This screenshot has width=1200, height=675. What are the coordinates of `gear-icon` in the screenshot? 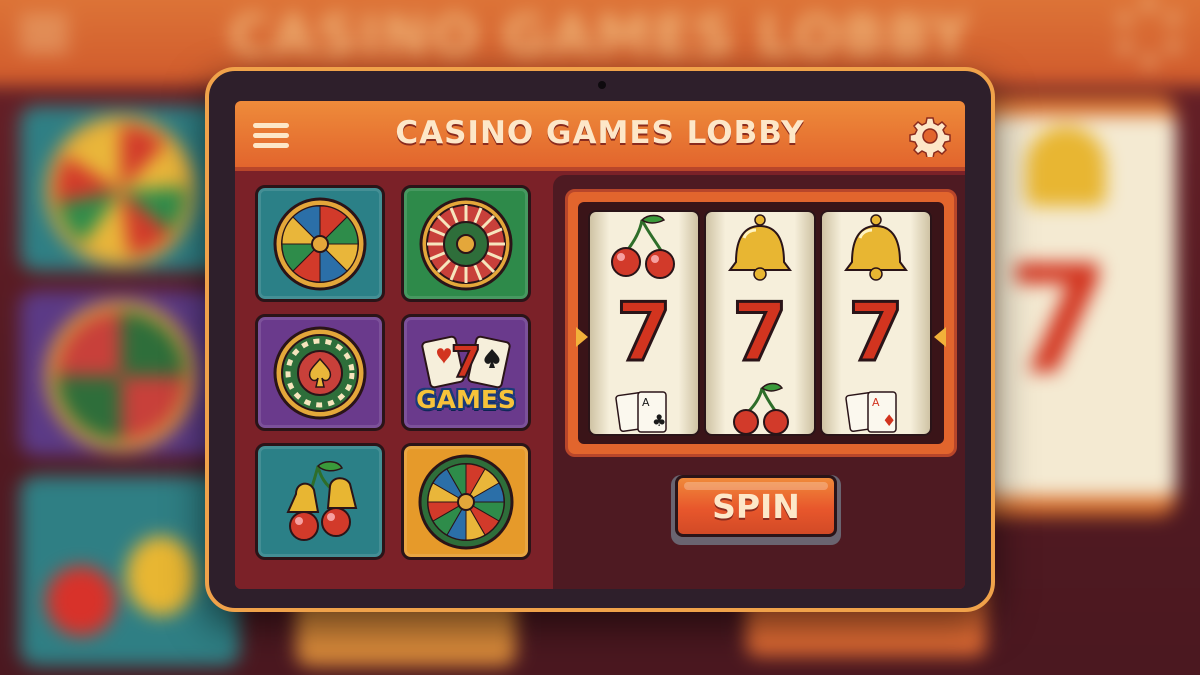 It's located at (930, 137).